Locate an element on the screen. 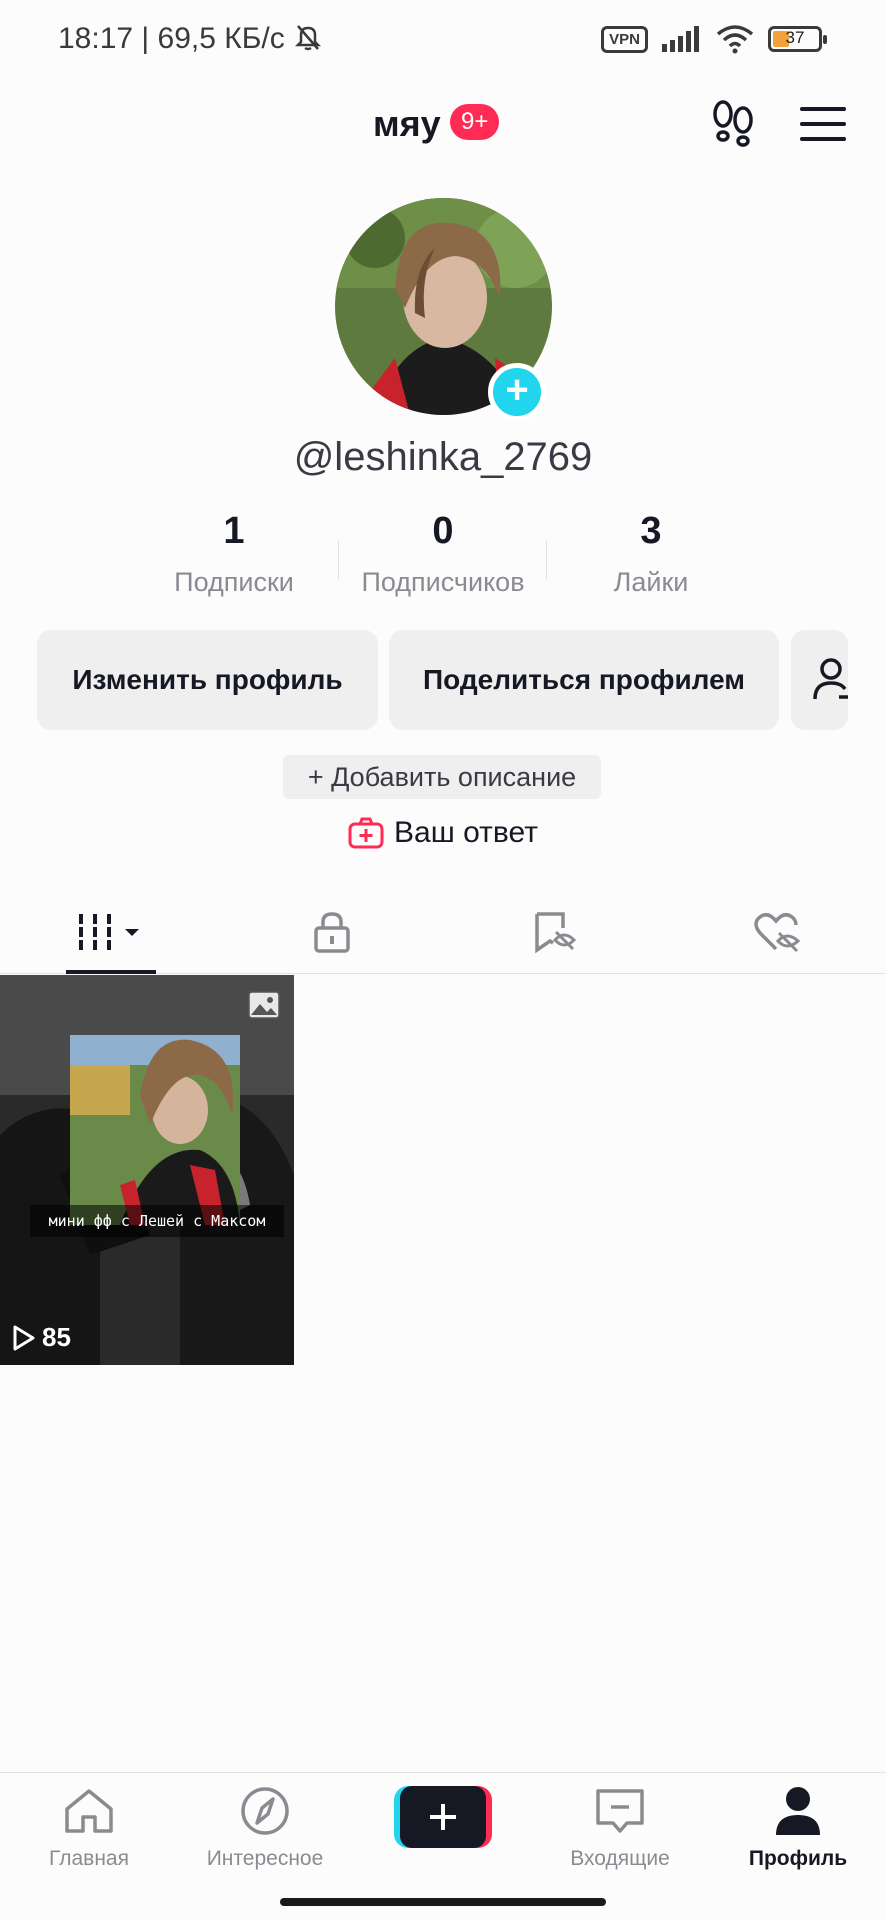 The height and width of the screenshot is (1920, 886). plus-icon is located at coordinates (443, 1817).